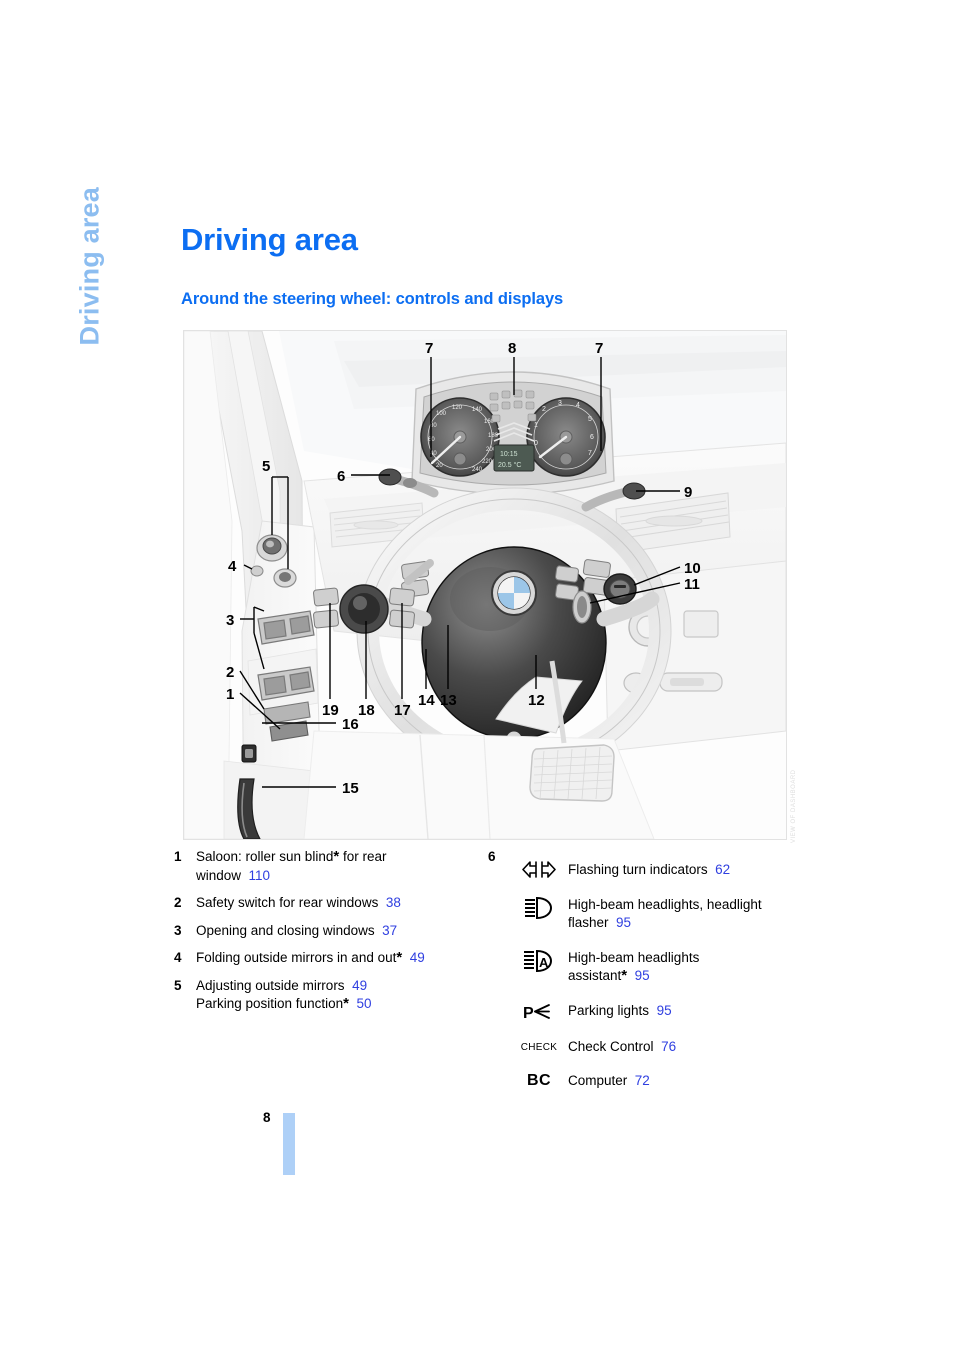 Image resolution: width=954 pixels, height=1351 pixels. Describe the element at coordinates (539, 907) in the screenshot. I see `high-beam-icon` at that location.